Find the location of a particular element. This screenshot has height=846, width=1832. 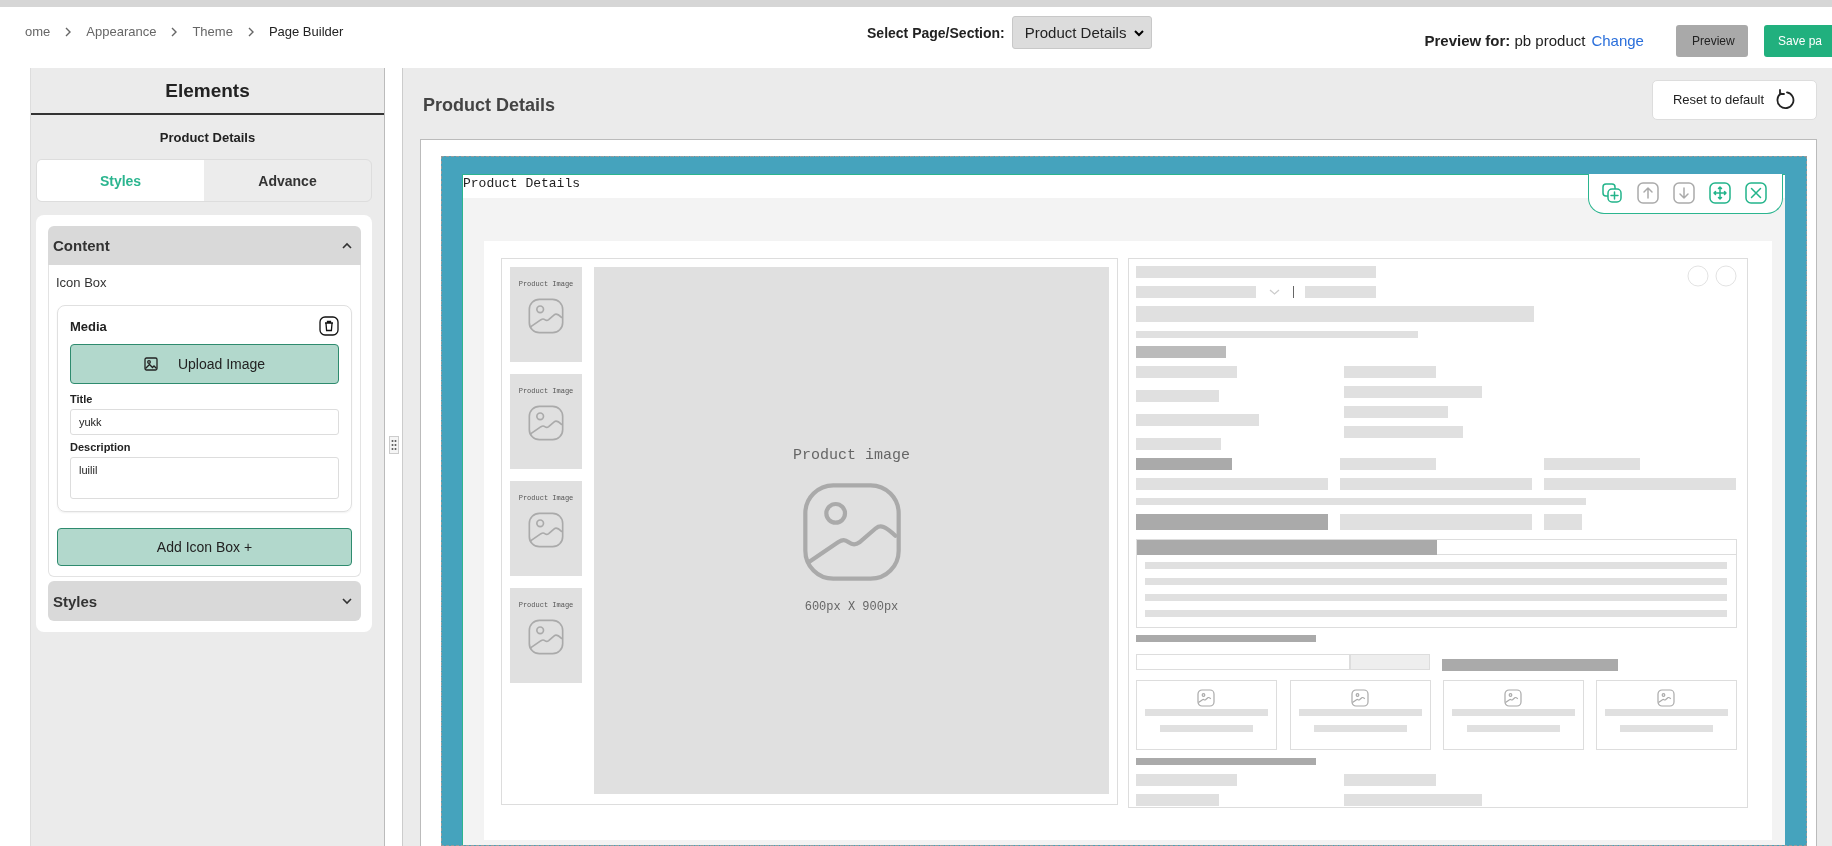

close-icon is located at coordinates (1756, 193).